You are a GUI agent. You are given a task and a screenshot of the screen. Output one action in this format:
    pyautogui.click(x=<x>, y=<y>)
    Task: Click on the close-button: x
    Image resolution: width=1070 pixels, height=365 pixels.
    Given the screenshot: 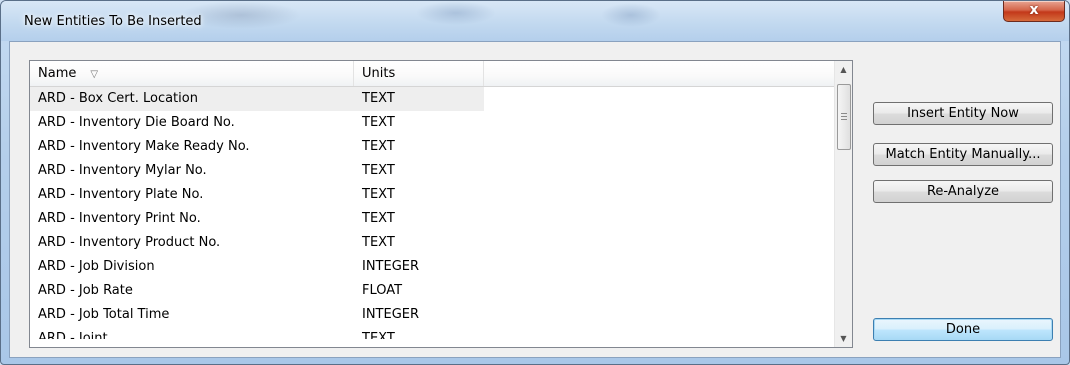 What is the action you would take?
    pyautogui.click(x=1034, y=11)
    